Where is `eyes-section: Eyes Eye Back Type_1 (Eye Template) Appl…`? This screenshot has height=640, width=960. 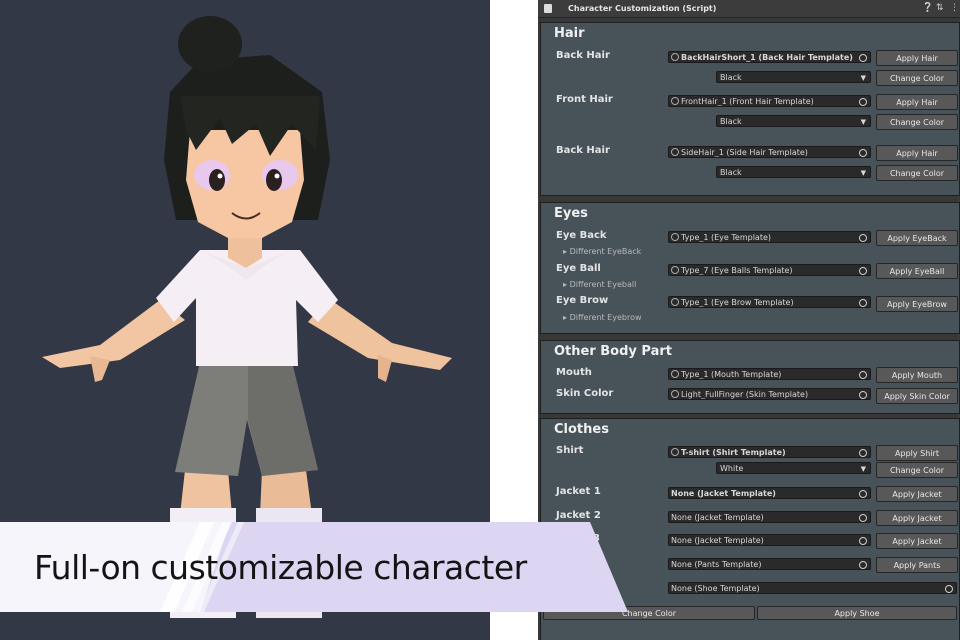 eyes-section: Eyes Eye Back Type_1 (Eye Template) Appl… is located at coordinates (750, 268).